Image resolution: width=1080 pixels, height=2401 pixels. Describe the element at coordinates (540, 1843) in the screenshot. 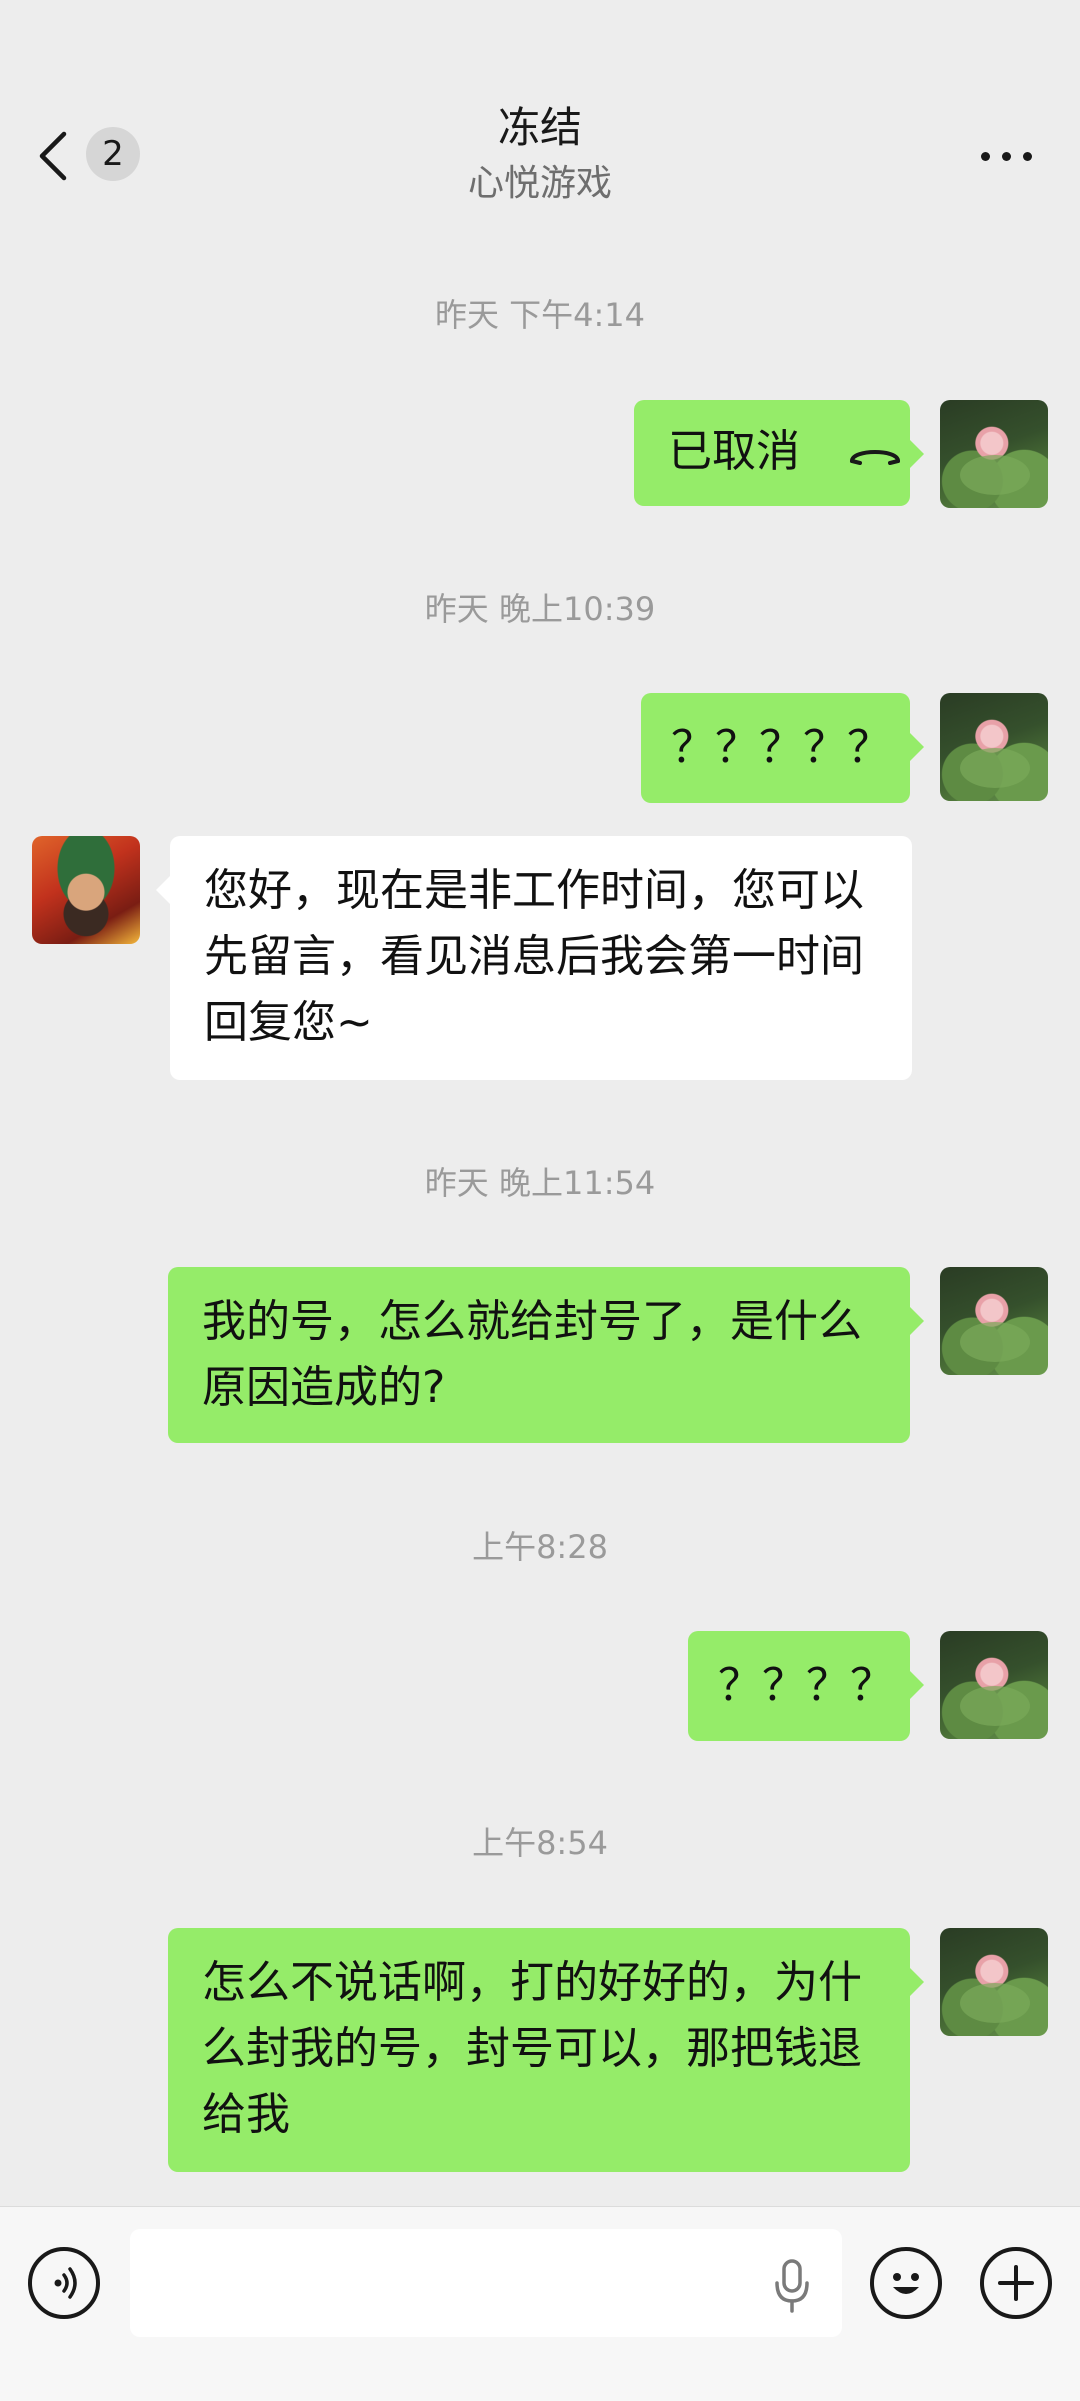

I see `timestamp: 上午8:54` at that location.